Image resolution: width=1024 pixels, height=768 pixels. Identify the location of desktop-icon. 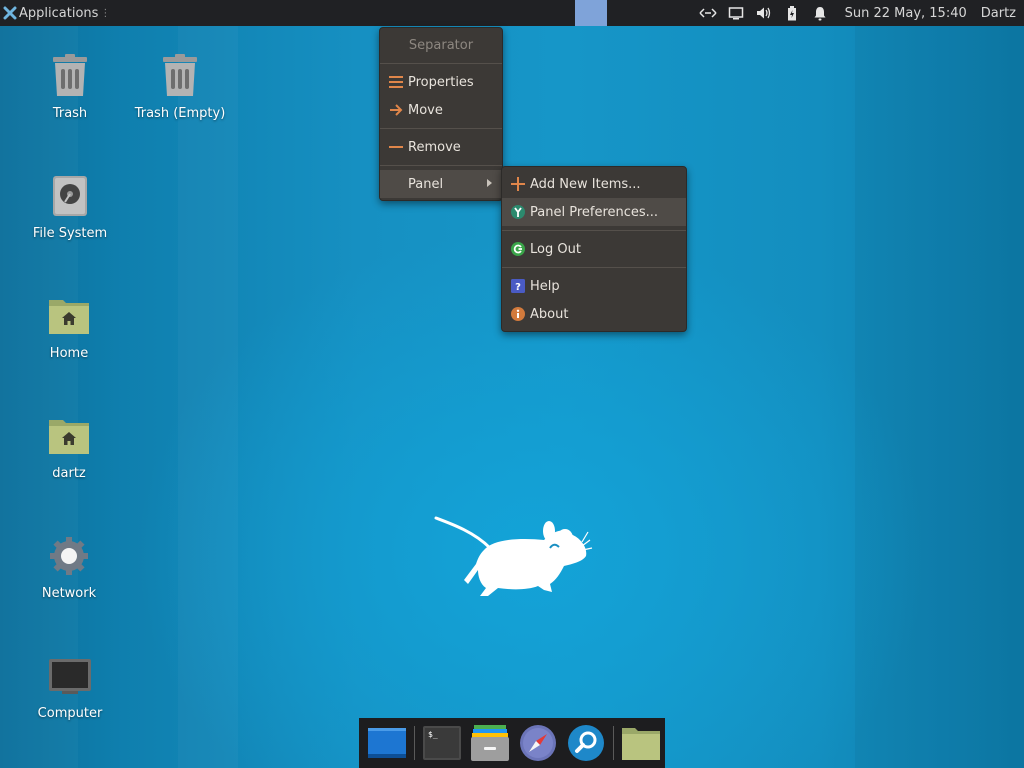
(387, 743).